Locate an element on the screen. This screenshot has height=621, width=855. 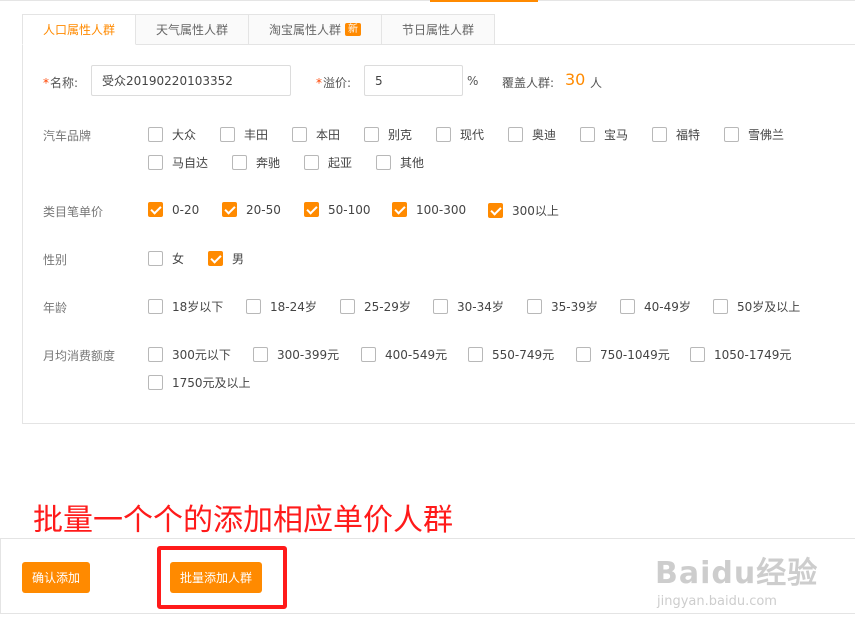
monthly-spend-option: 1050-1749元 is located at coordinates (740, 354).